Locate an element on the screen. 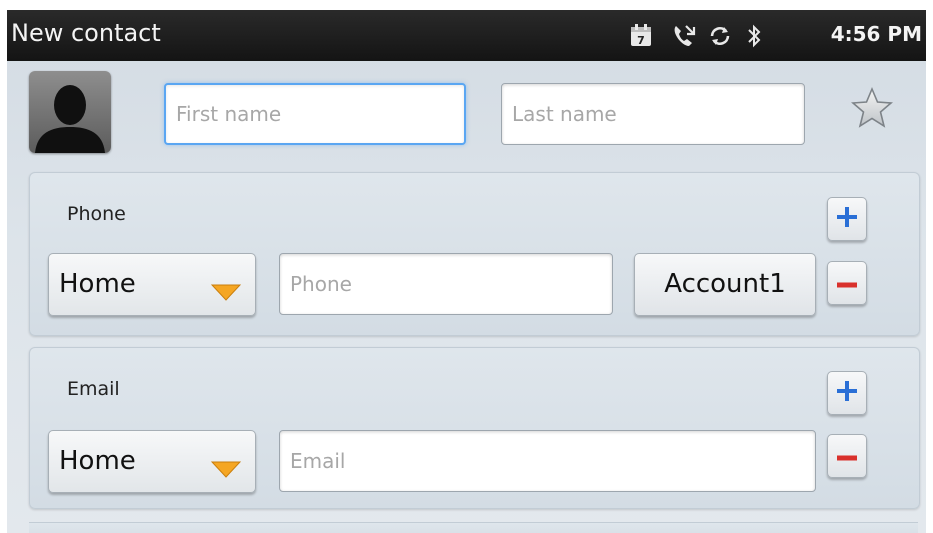 Image resolution: width=933 pixels, height=533 pixels. email-placeholder: Email is located at coordinates (318, 461).